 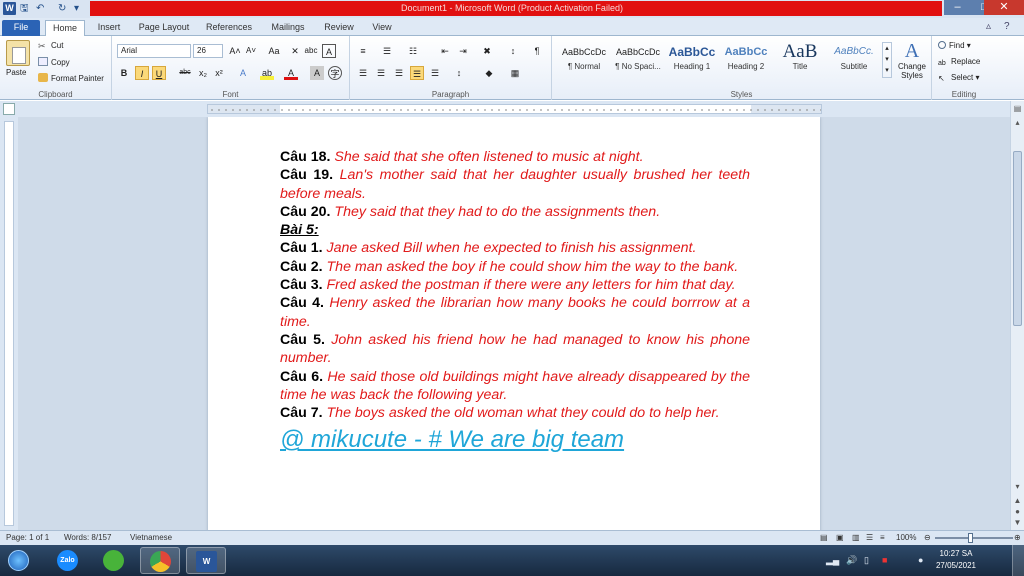 I want to click on tab-review: Review, so click(x=339, y=28).